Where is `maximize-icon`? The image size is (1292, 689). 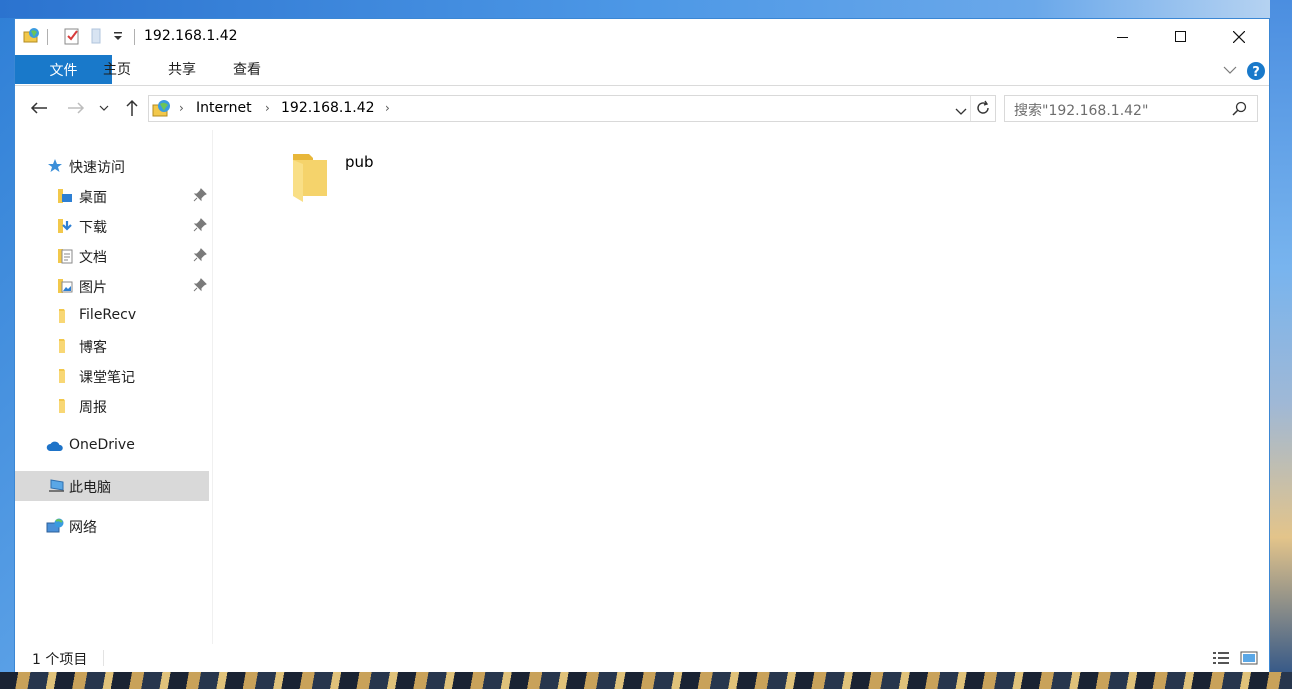 maximize-icon is located at coordinates (1180, 36).